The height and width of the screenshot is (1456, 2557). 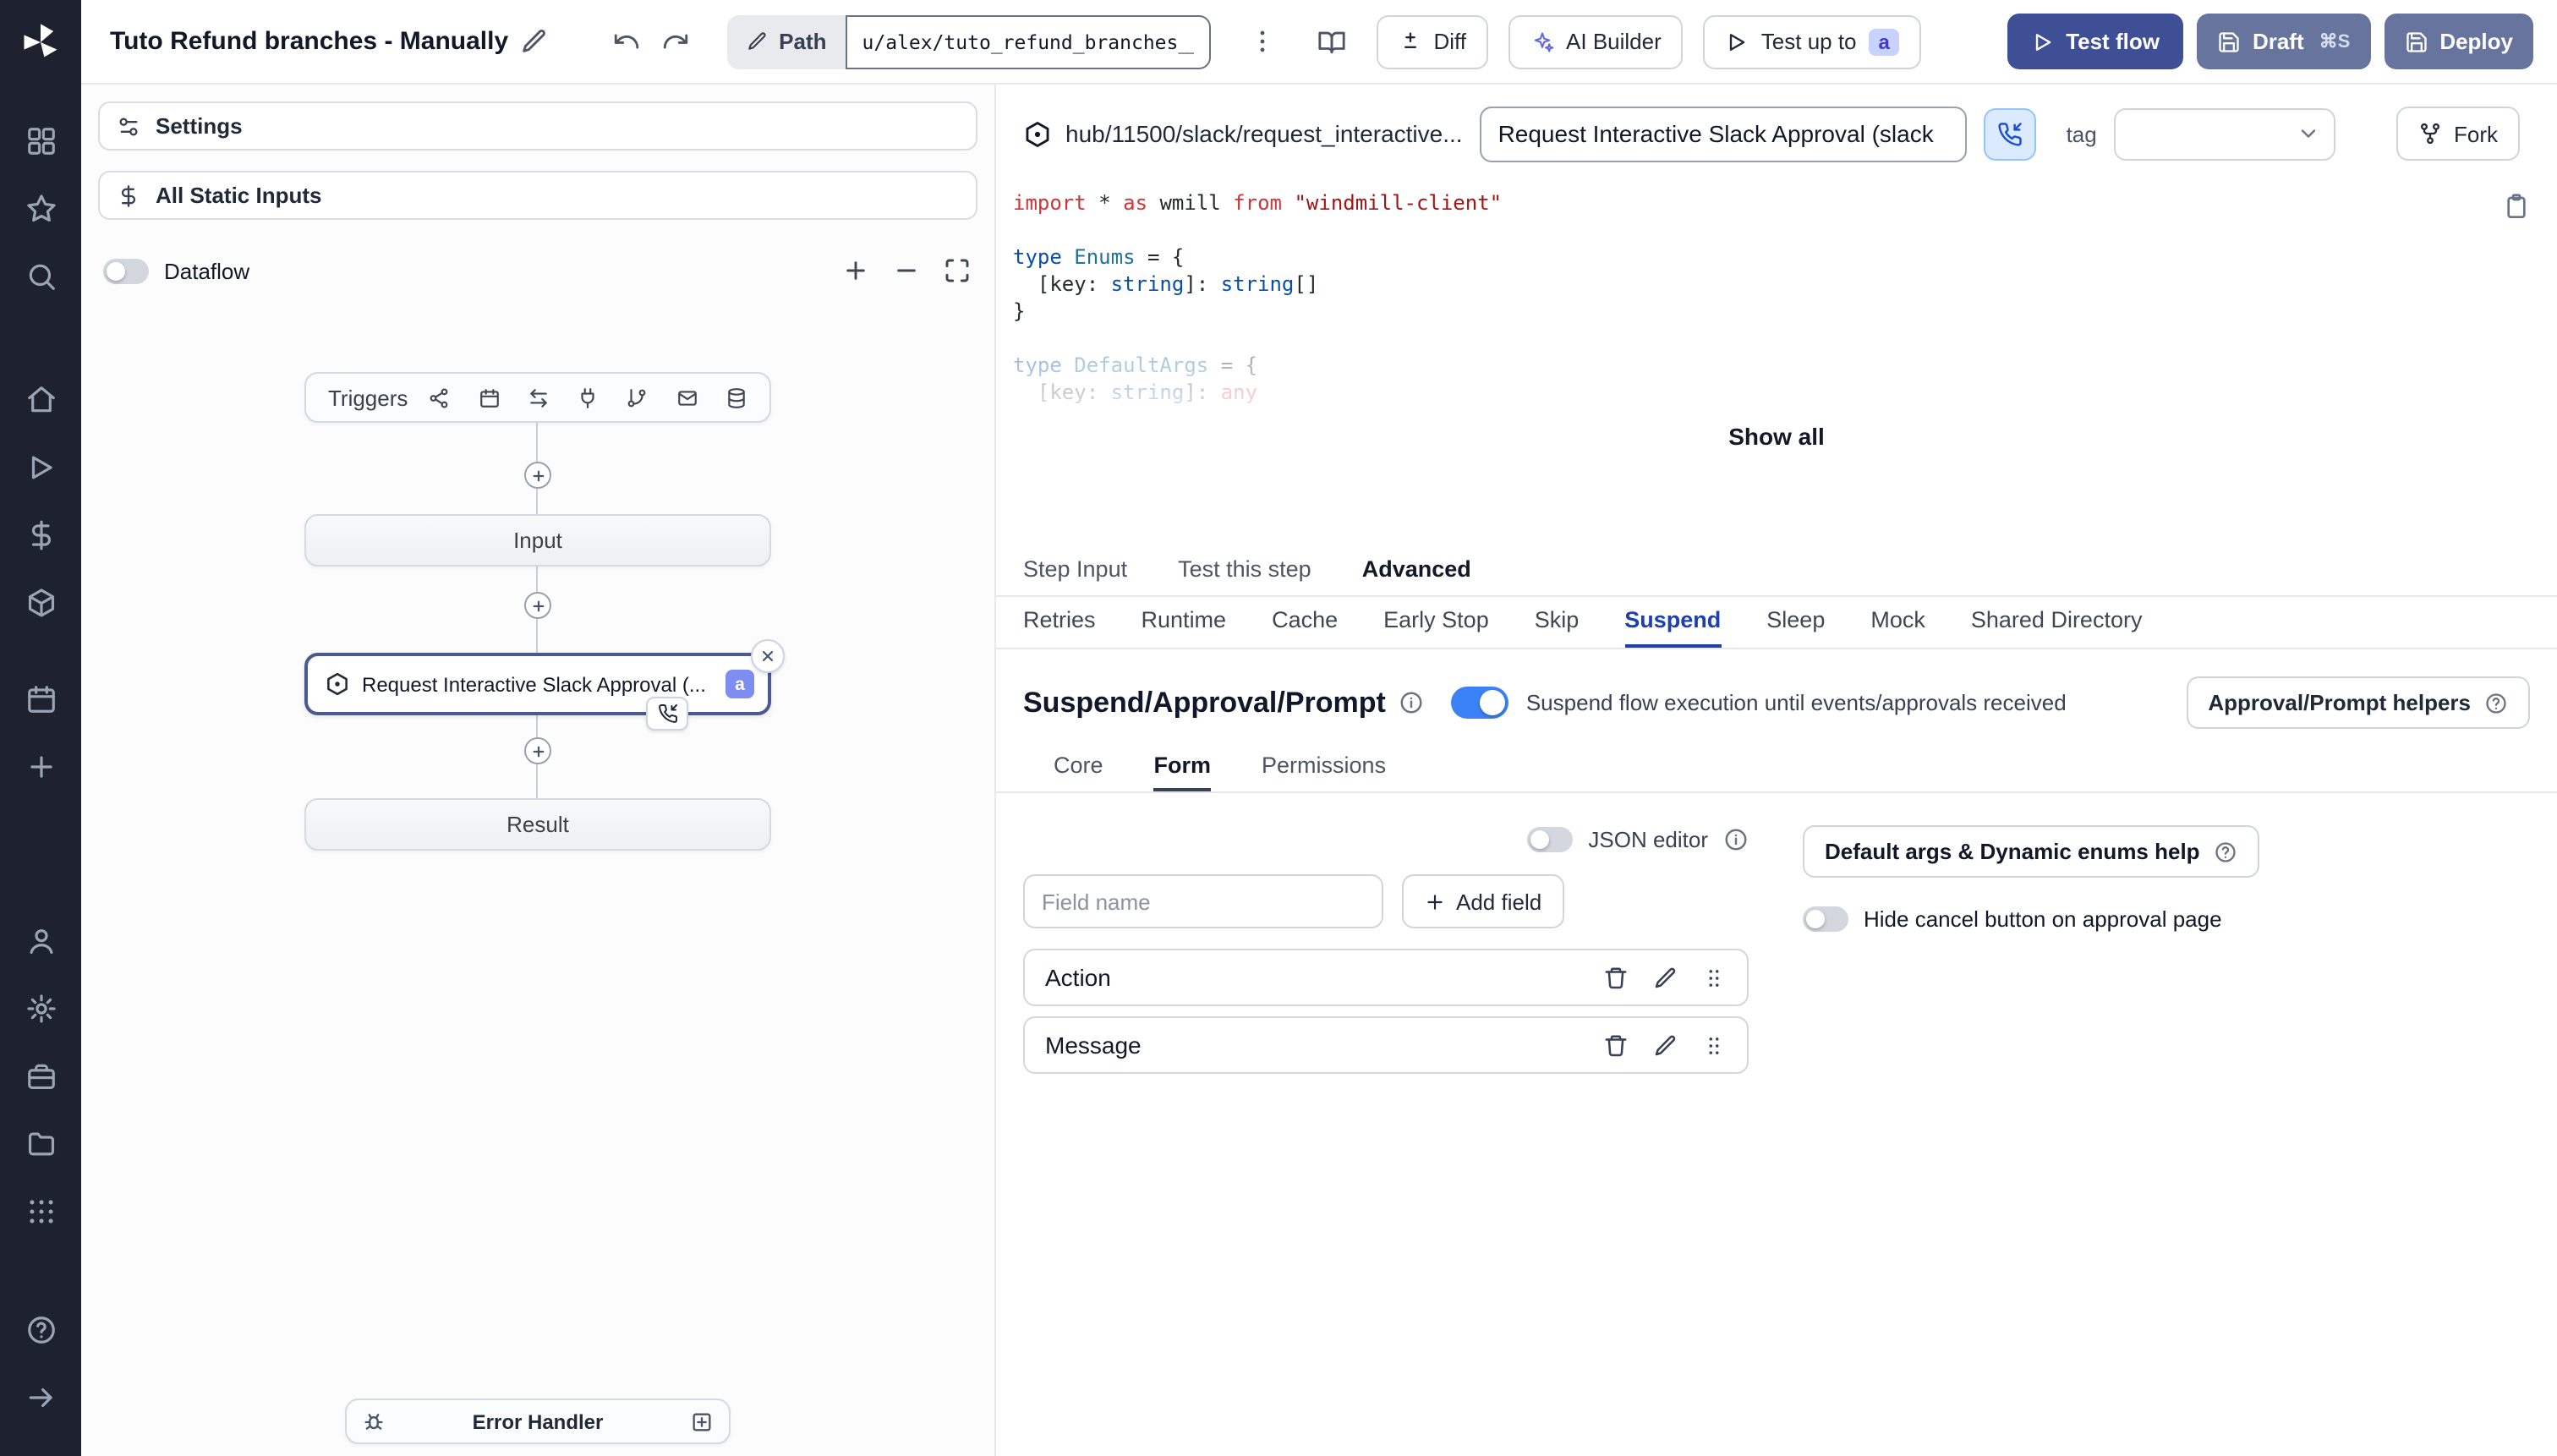 I want to click on sidebar-item-folders, so click(x=40, y=1143).